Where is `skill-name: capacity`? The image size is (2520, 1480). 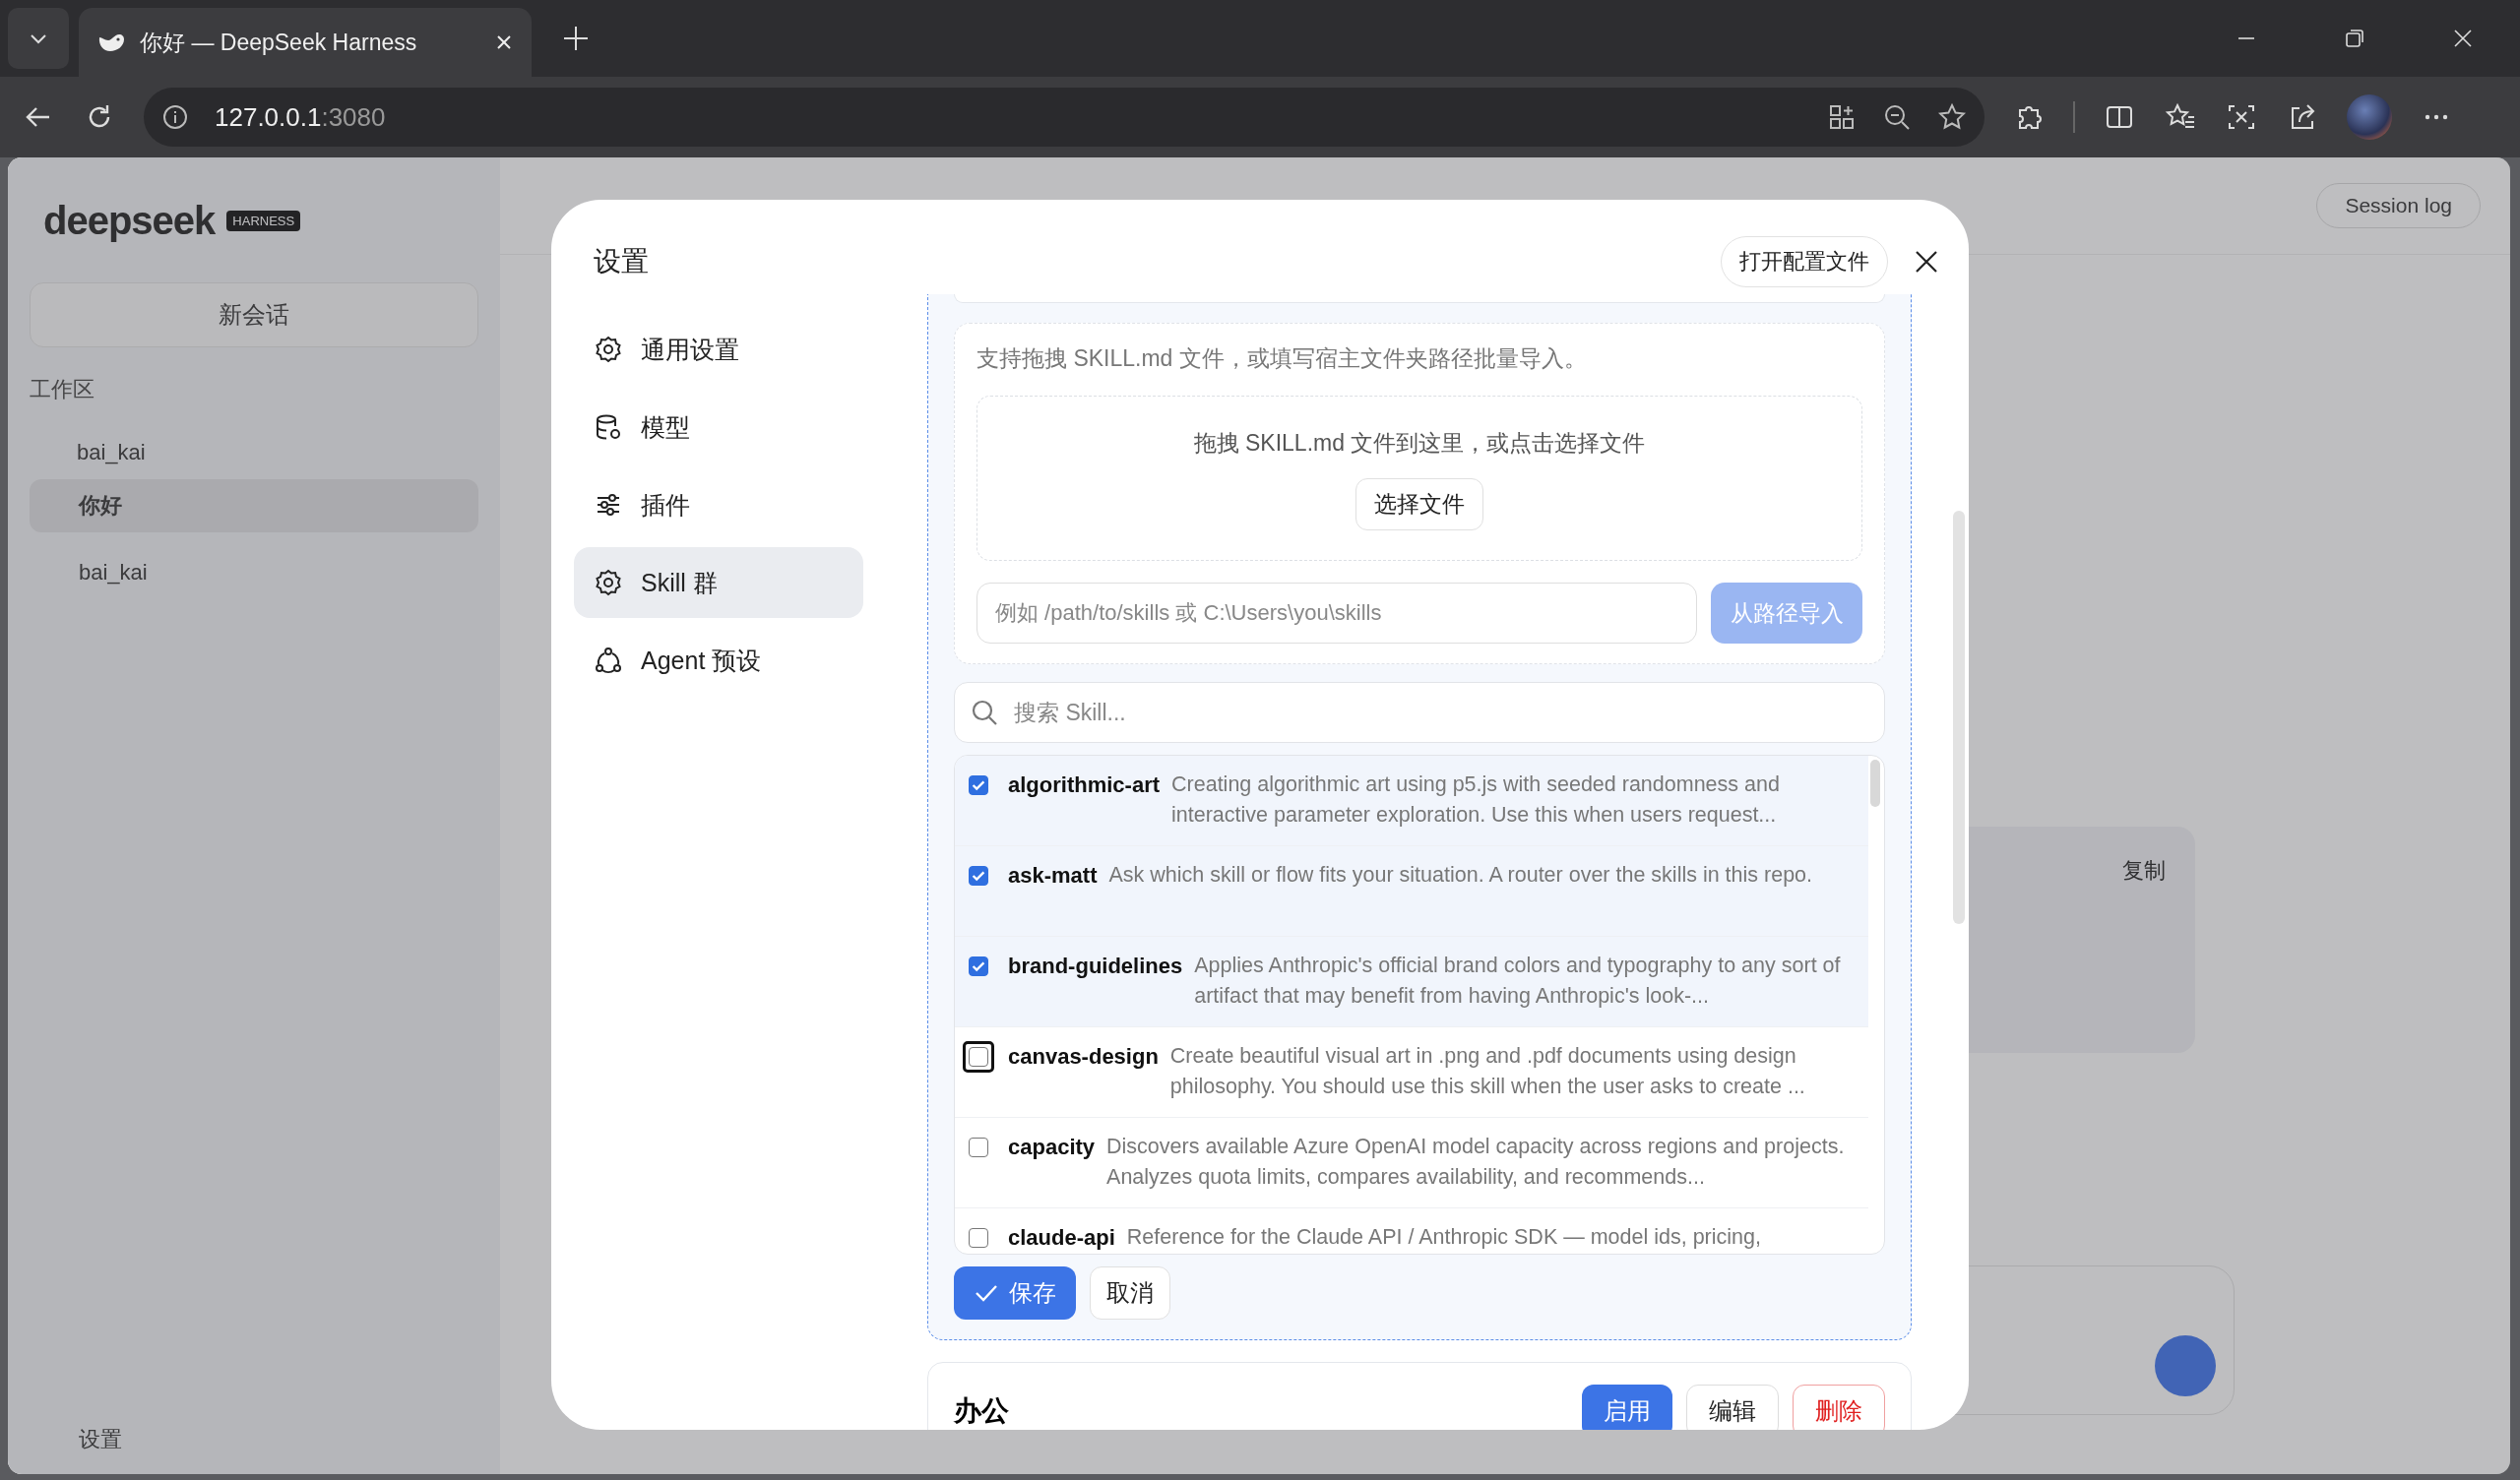 skill-name: capacity is located at coordinates (1052, 1147).